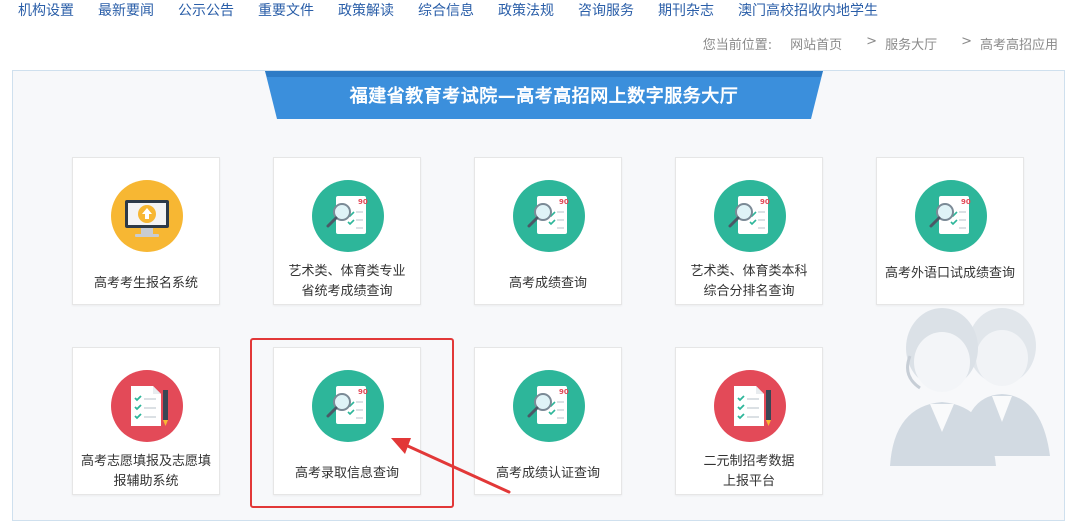  What do you see at coordinates (347, 291) in the screenshot?
I see `card-label-line: 省统考成绩查询` at bounding box center [347, 291].